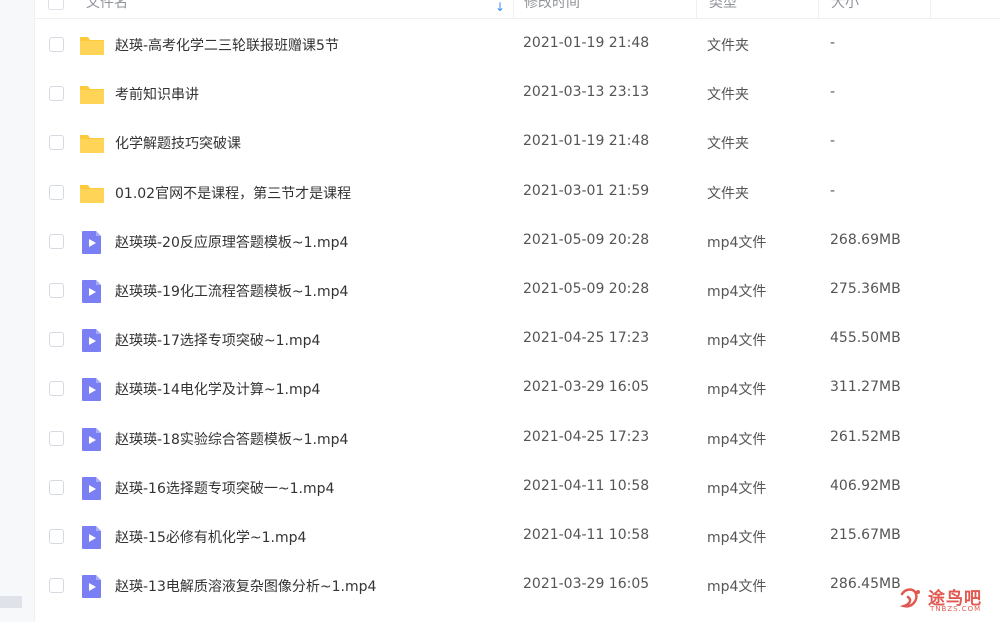  I want to click on column-header-type: 类型, so click(758, 9).